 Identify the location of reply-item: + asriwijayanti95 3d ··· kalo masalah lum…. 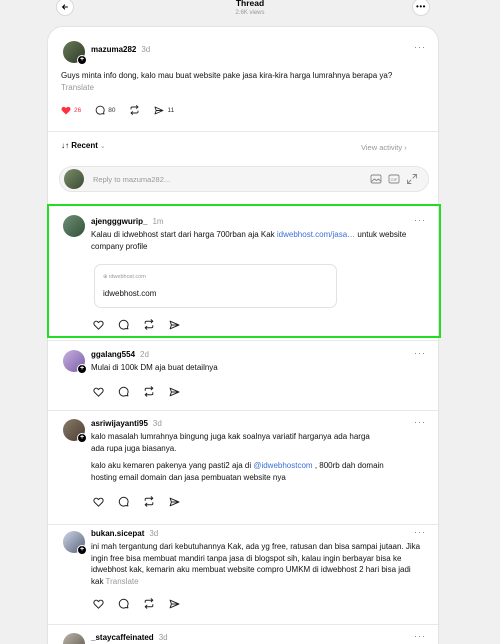
(244, 467).